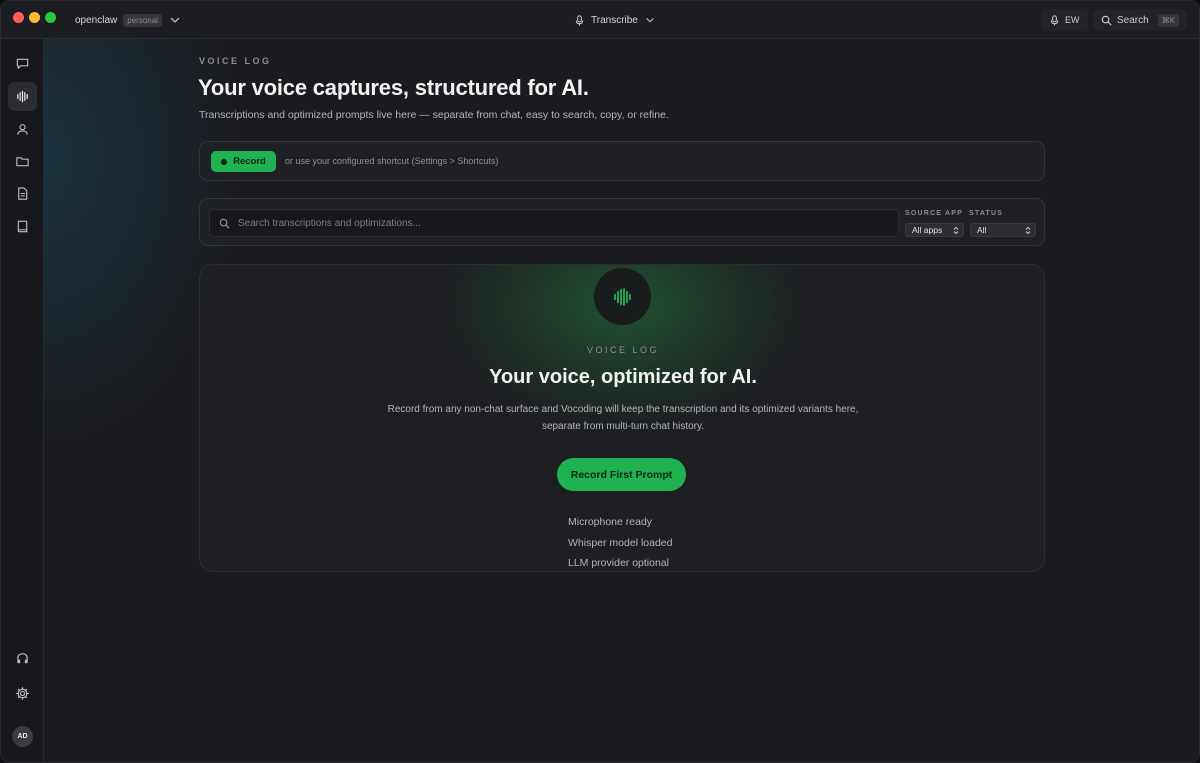 This screenshot has width=1200, height=763. I want to click on transcription-search-field, so click(554, 223).